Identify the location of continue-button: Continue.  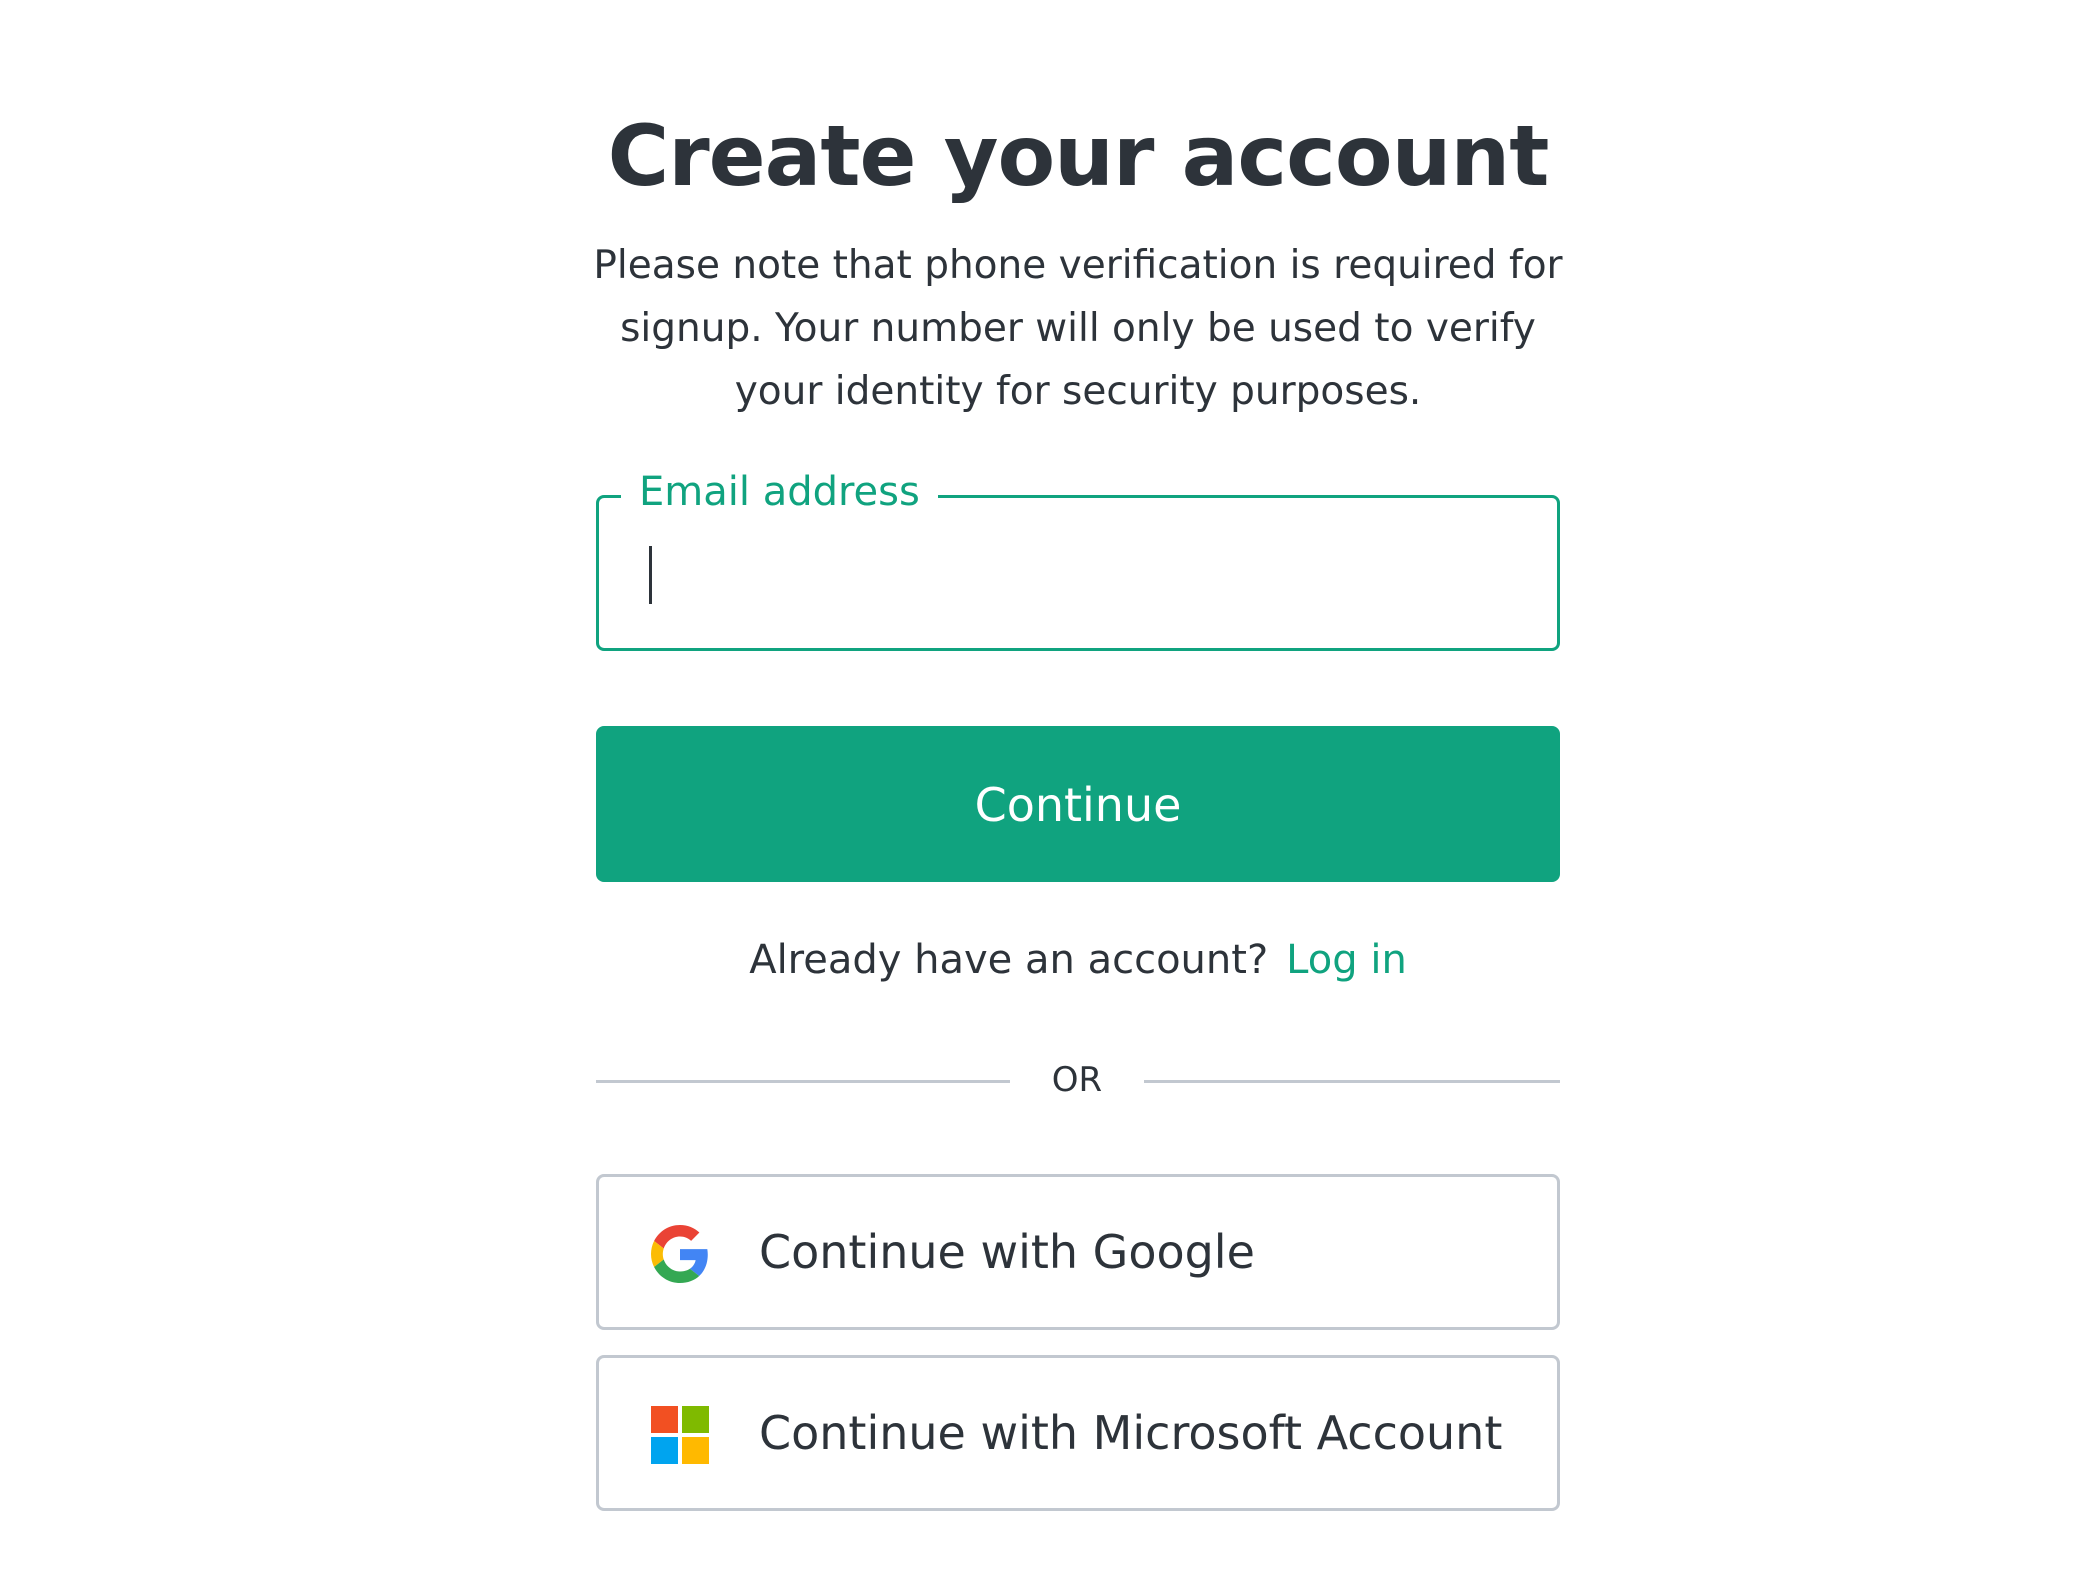
(1078, 804).